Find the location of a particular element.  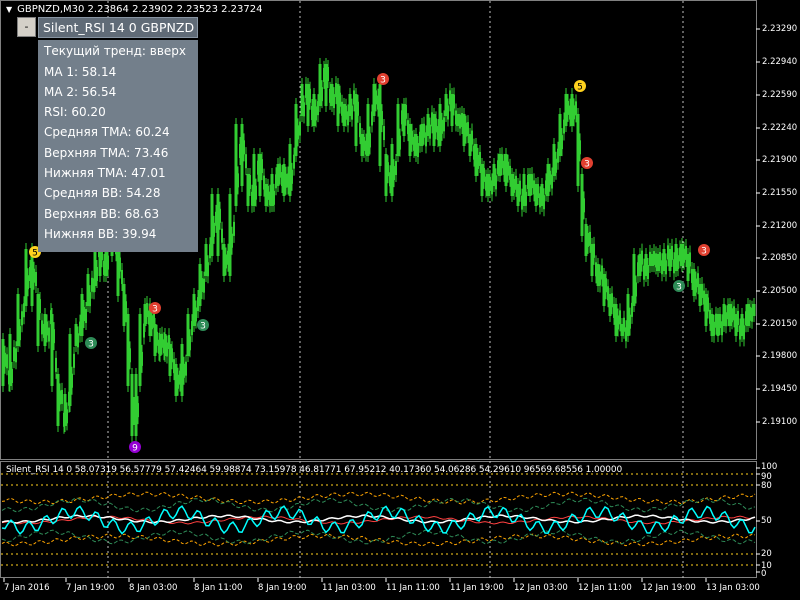

indicator-tick: 20 is located at coordinates (766, 554).